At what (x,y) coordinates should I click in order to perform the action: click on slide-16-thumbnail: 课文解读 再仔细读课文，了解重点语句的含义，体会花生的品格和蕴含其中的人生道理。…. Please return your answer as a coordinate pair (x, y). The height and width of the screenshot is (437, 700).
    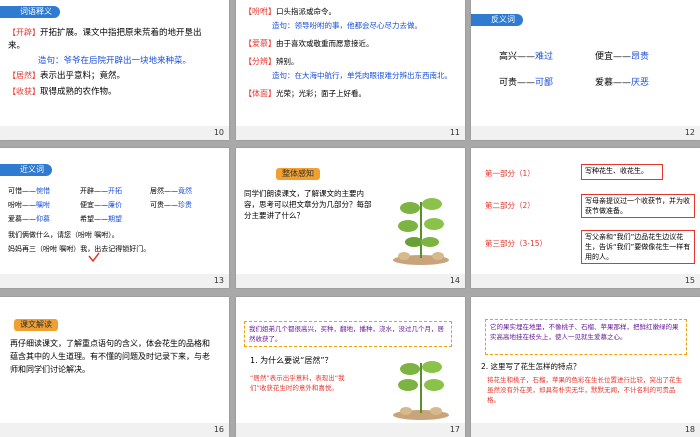
    Looking at the image, I should click on (114, 367).